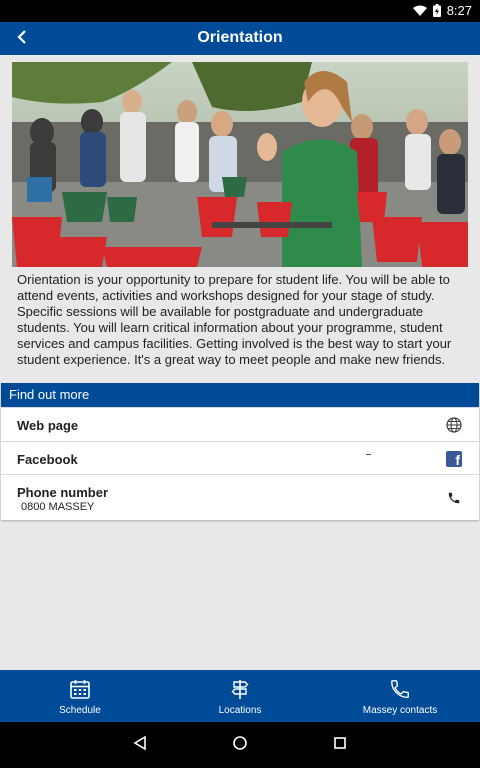  What do you see at coordinates (63, 492) in the screenshot?
I see `phone-number-label: Phone number` at bounding box center [63, 492].